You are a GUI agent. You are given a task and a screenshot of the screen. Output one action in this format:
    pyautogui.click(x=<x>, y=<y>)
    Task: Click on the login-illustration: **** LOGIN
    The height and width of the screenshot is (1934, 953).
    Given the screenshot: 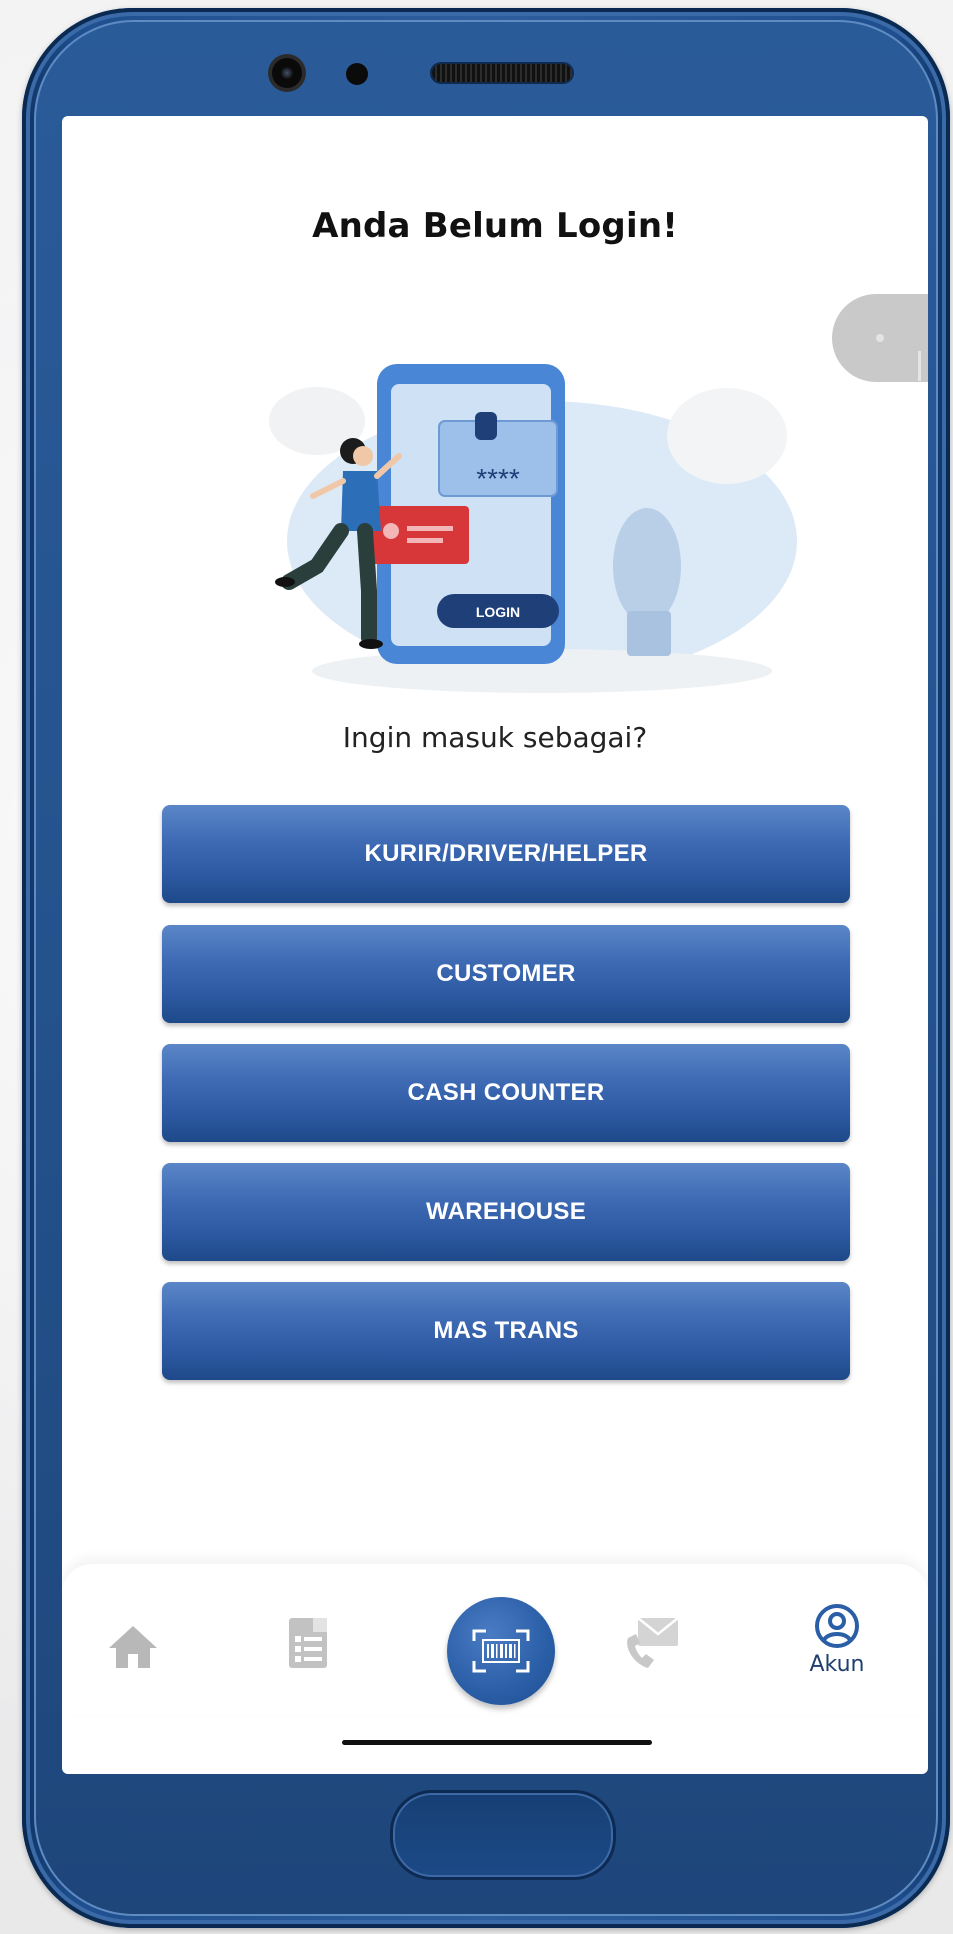 What is the action you would take?
    pyautogui.click(x=533, y=528)
    